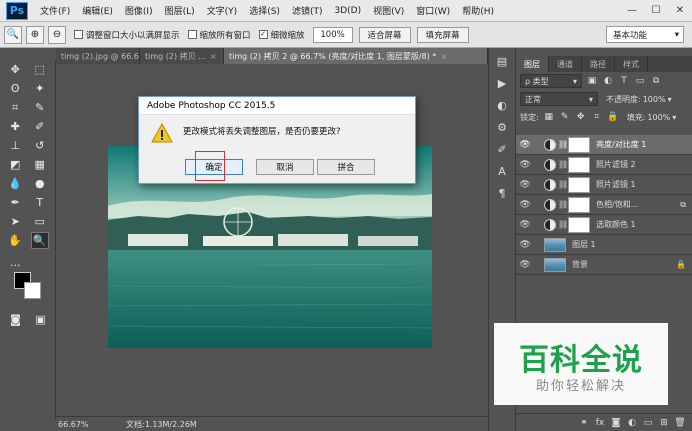 The image size is (692, 431). Describe the element at coordinates (632, 423) in the screenshot. I see `new-adjustment-icon: ◐` at that location.